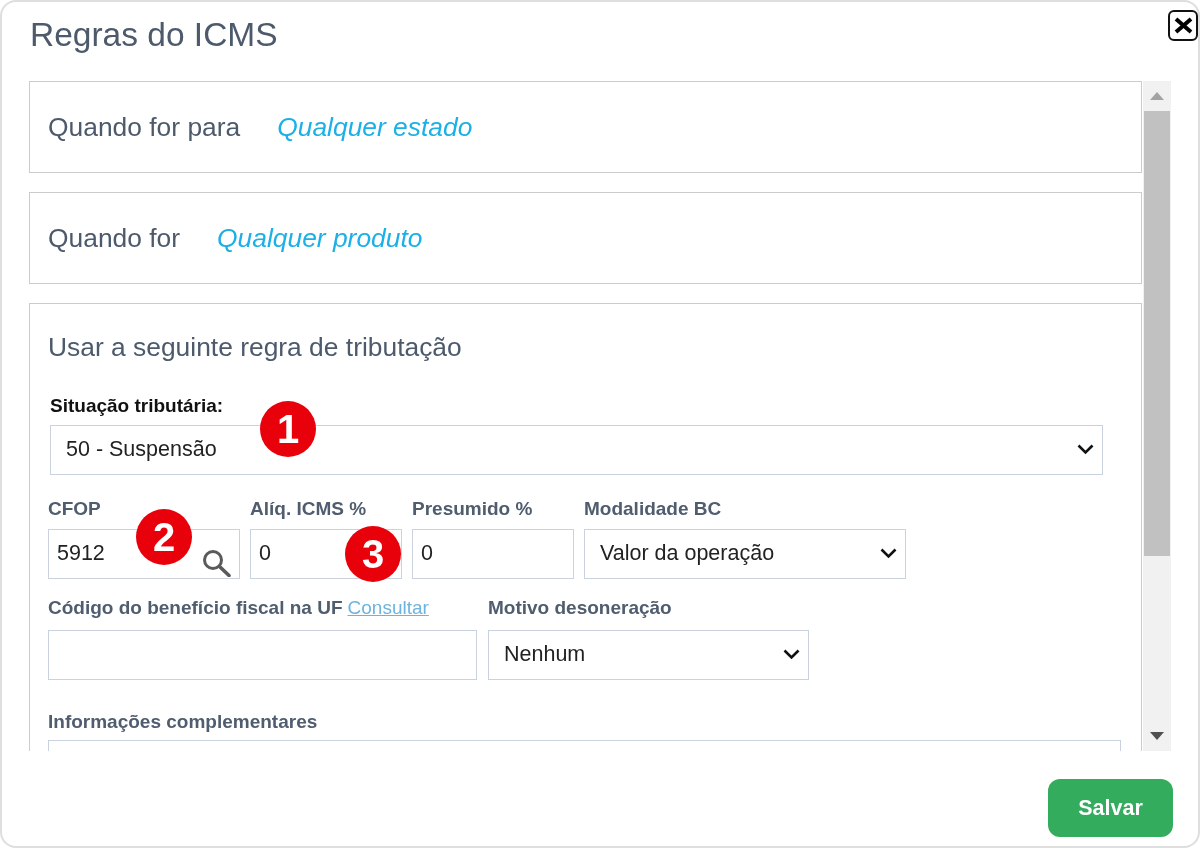 Image resolution: width=1200 pixels, height=848 pixels. Describe the element at coordinates (584, 745) in the screenshot. I see `text-area-field` at that location.